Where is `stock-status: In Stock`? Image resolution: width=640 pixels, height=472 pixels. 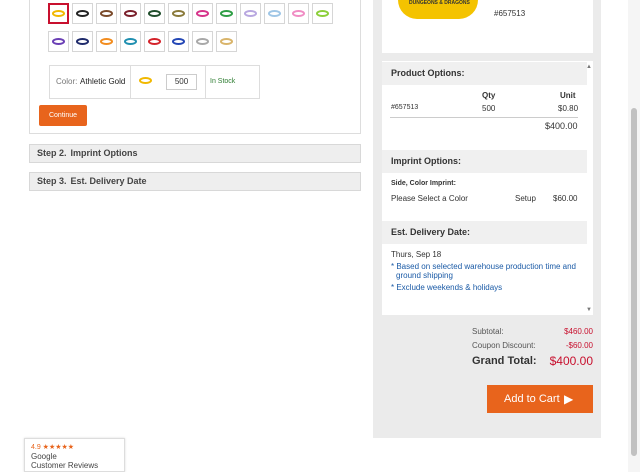 stock-status: In Stock is located at coordinates (223, 81).